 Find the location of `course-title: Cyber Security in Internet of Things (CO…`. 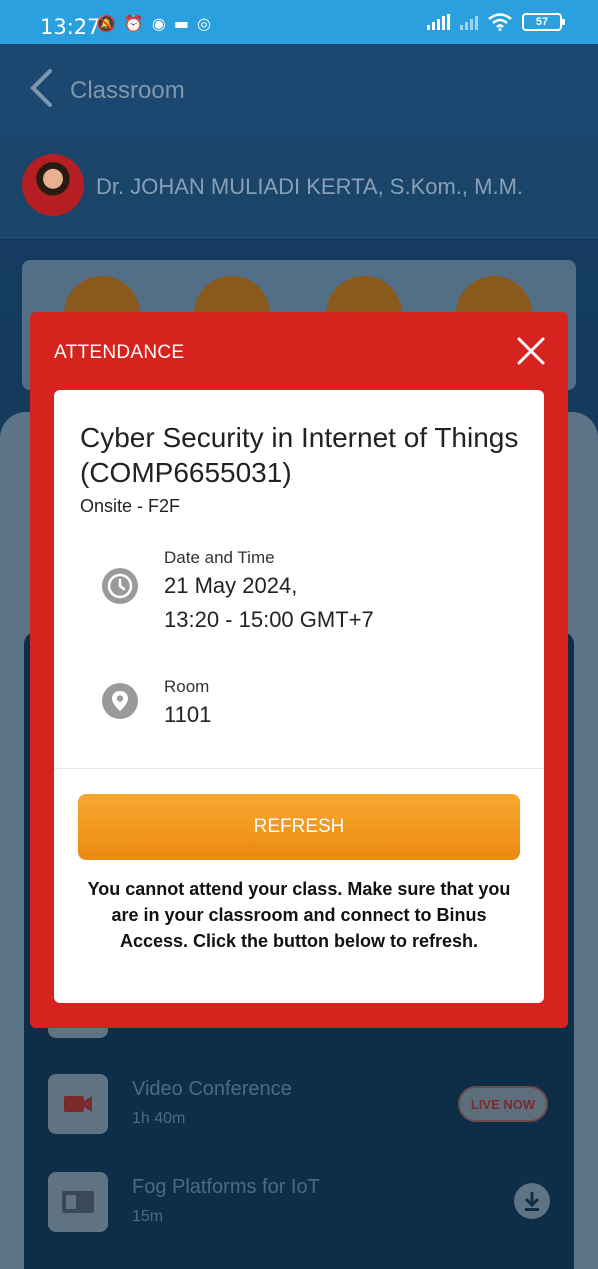

course-title: Cyber Security in Internet of Things (CO… is located at coordinates (299, 455).